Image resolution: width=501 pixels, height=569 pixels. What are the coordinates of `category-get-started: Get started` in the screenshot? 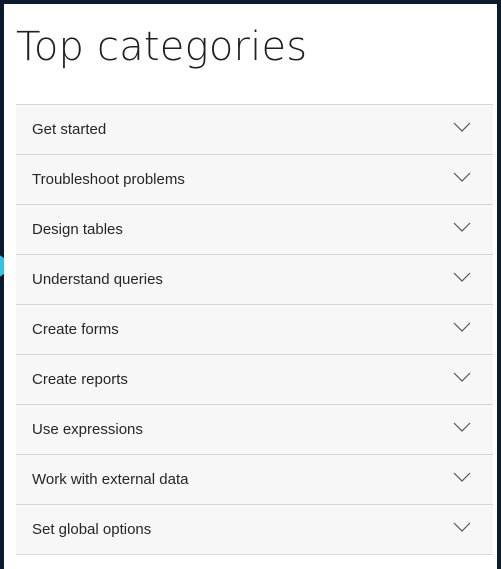 It's located at (254, 130).